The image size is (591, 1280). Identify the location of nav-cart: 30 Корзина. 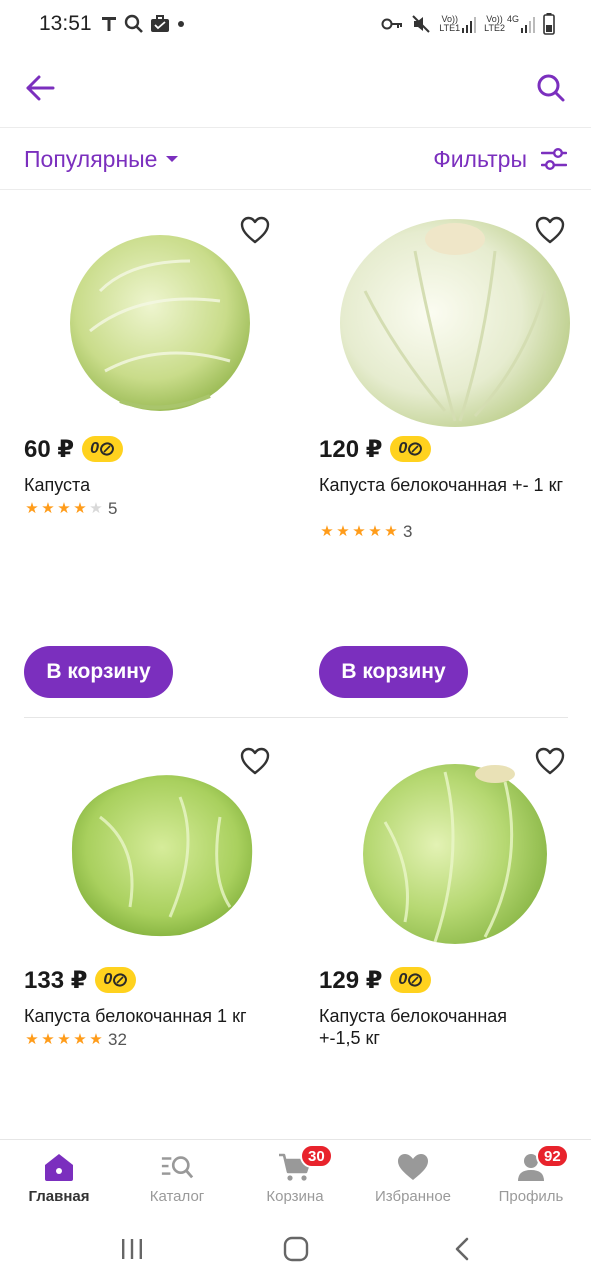
(295, 1180).